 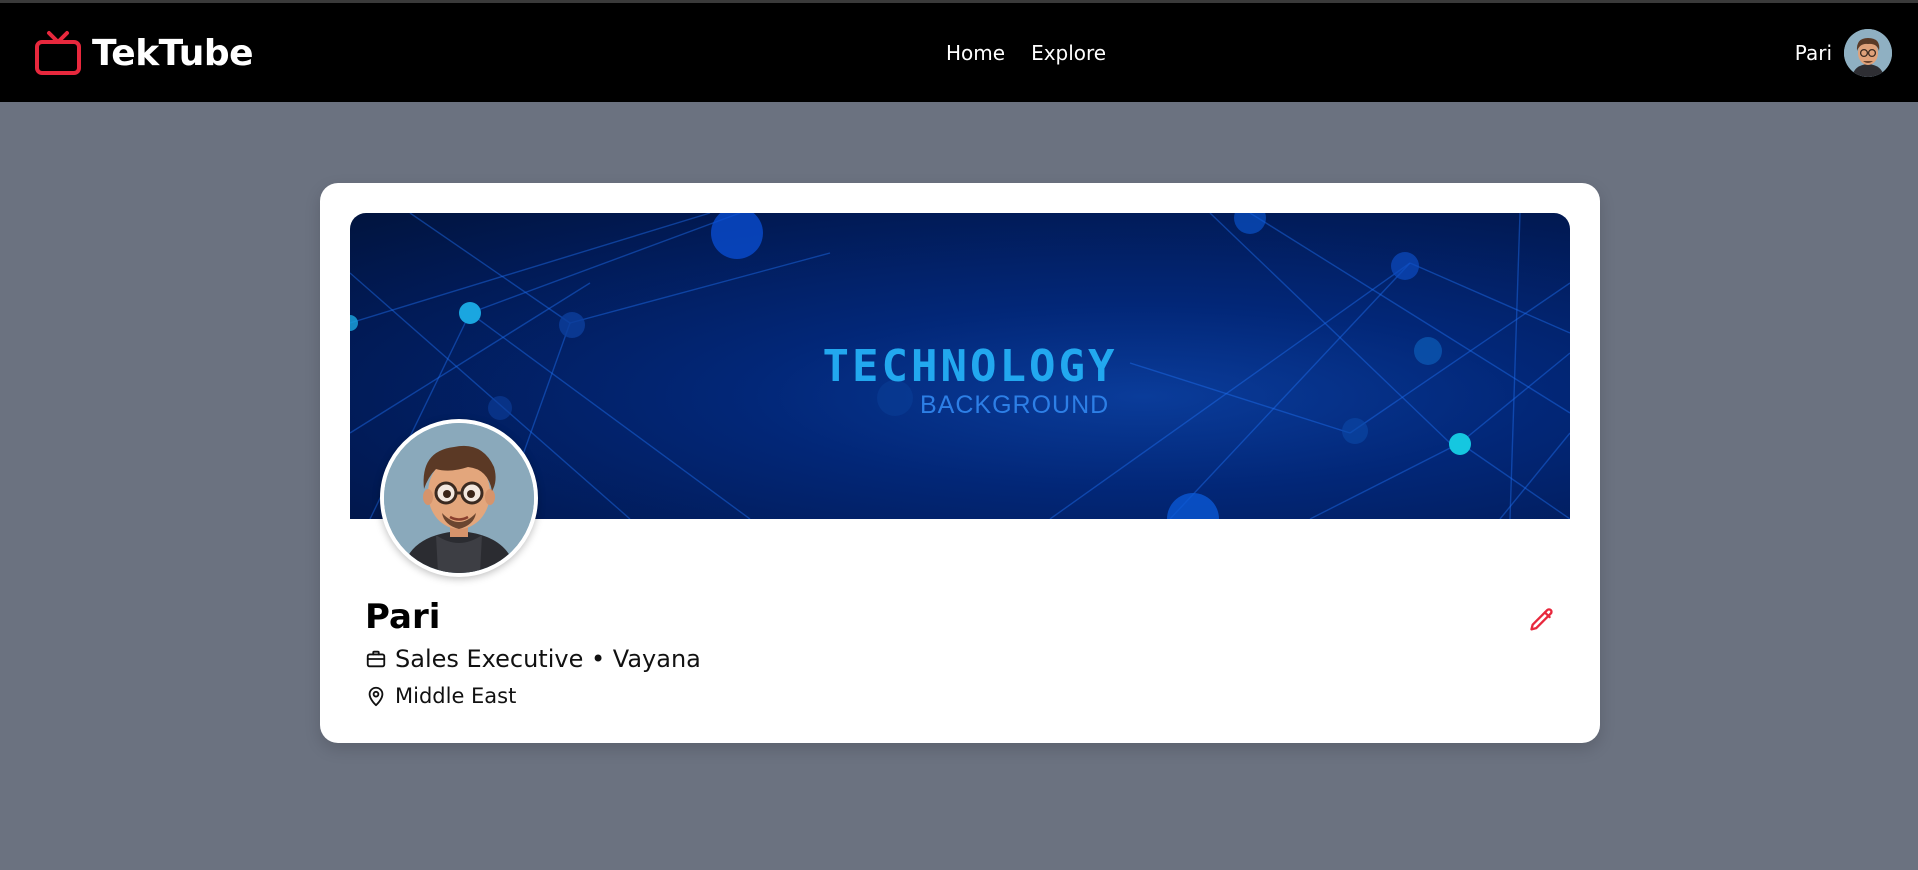 What do you see at coordinates (1015, 405) in the screenshot?
I see `banner-subtitle: BACKGROUND` at bounding box center [1015, 405].